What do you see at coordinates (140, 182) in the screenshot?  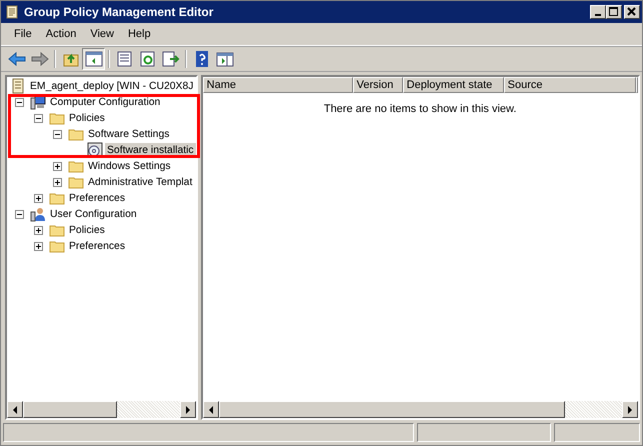 I see `tree-item: Administrative Templat` at bounding box center [140, 182].